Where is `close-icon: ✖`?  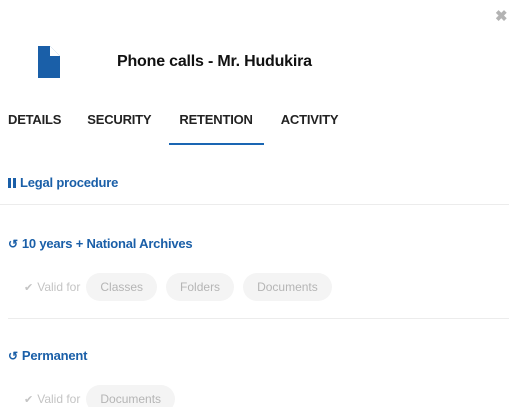
close-icon: ✖ is located at coordinates (502, 17).